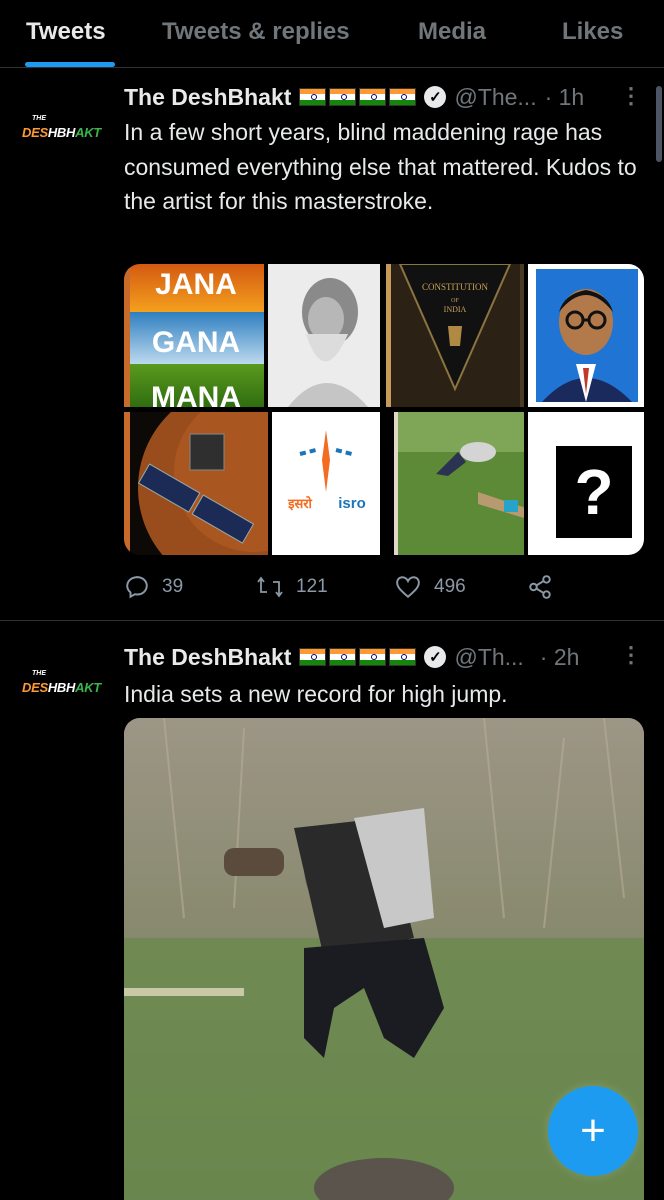 The height and width of the screenshot is (1200, 664). What do you see at coordinates (565, 97) in the screenshot?
I see `tweet-time: · 1h` at bounding box center [565, 97].